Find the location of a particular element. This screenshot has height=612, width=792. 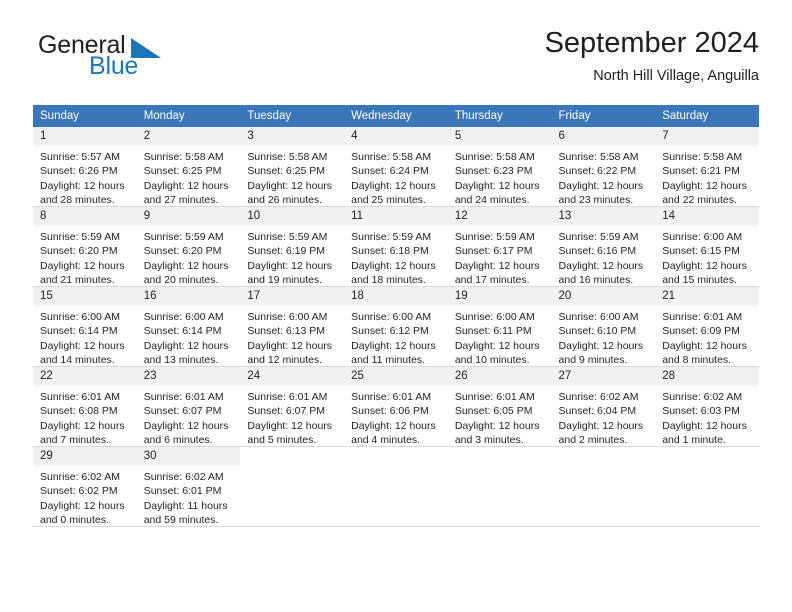

sunrise-text: Sunrise: 5:58 AM is located at coordinates (287, 157).